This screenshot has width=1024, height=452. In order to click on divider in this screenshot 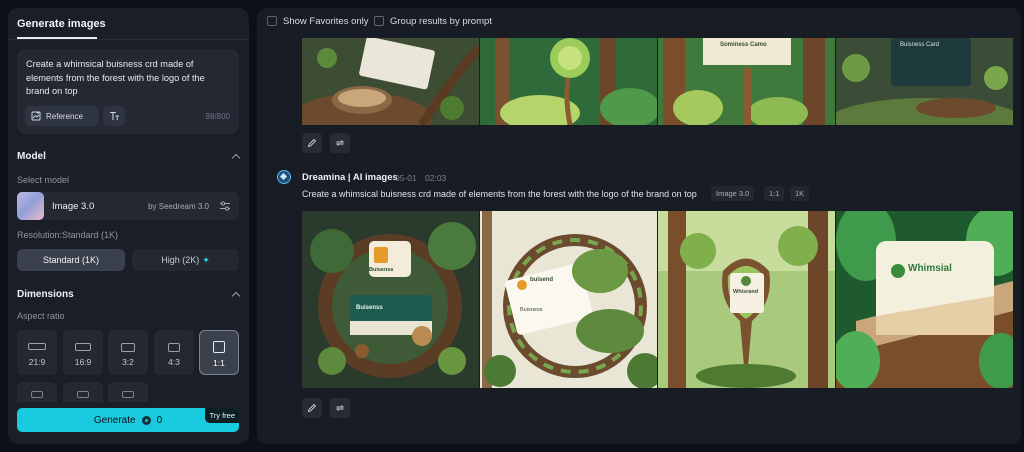, I will do `click(128, 39)`.